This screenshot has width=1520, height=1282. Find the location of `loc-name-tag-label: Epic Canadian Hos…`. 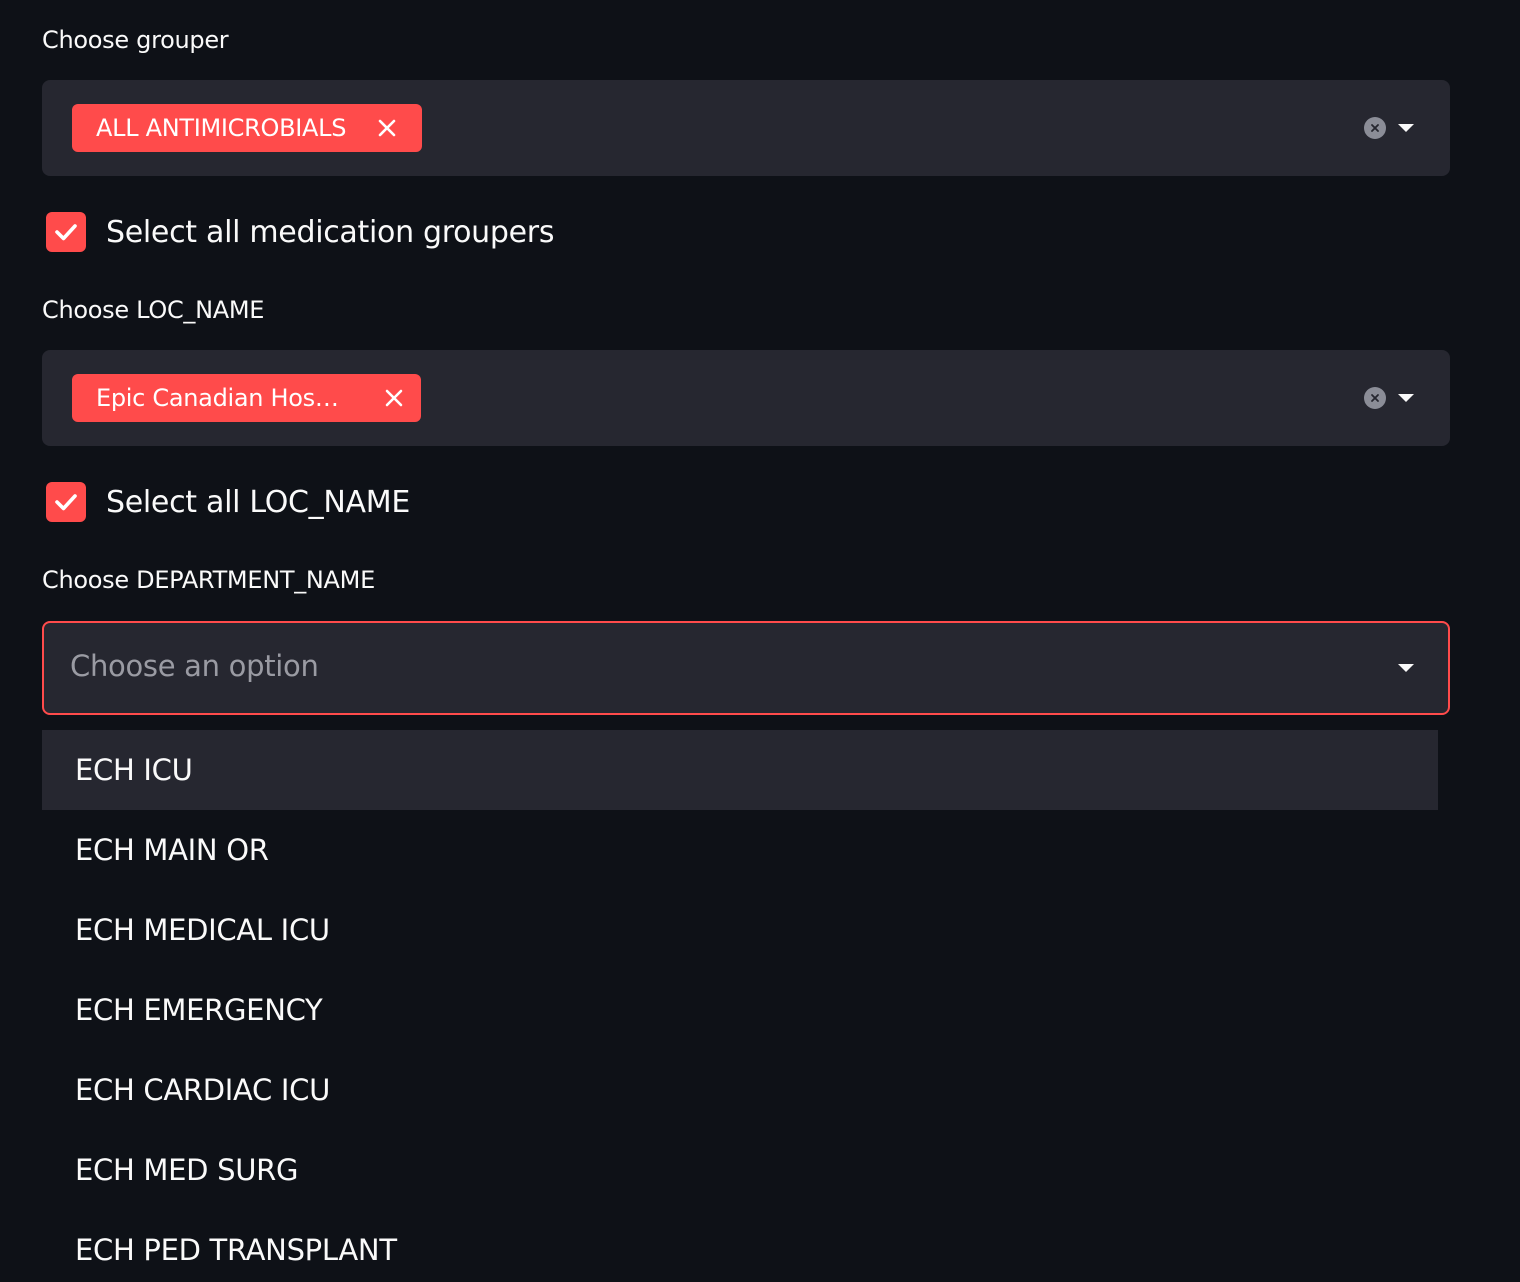

loc-name-tag-label: Epic Canadian Hos… is located at coordinates (217, 398).